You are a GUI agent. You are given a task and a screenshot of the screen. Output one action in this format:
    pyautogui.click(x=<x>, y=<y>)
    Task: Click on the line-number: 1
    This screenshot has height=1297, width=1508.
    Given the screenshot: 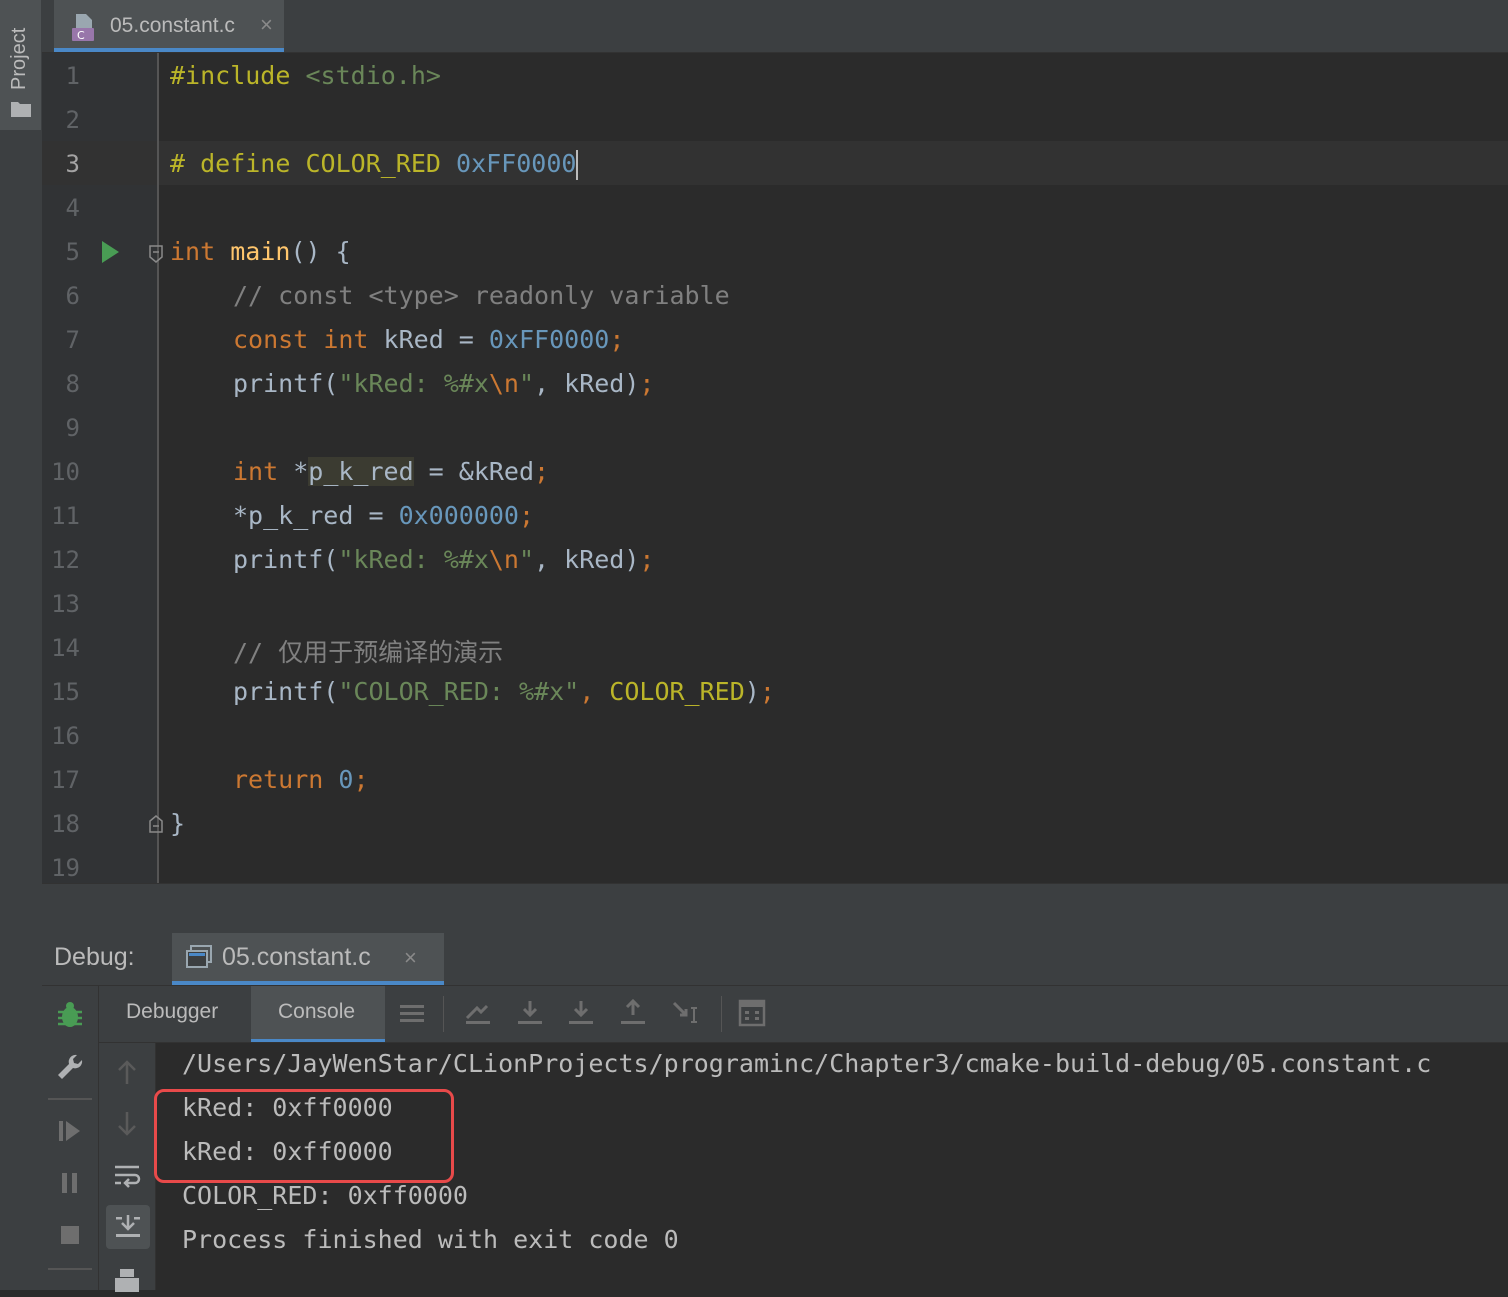 What is the action you would take?
    pyautogui.click(x=72, y=76)
    